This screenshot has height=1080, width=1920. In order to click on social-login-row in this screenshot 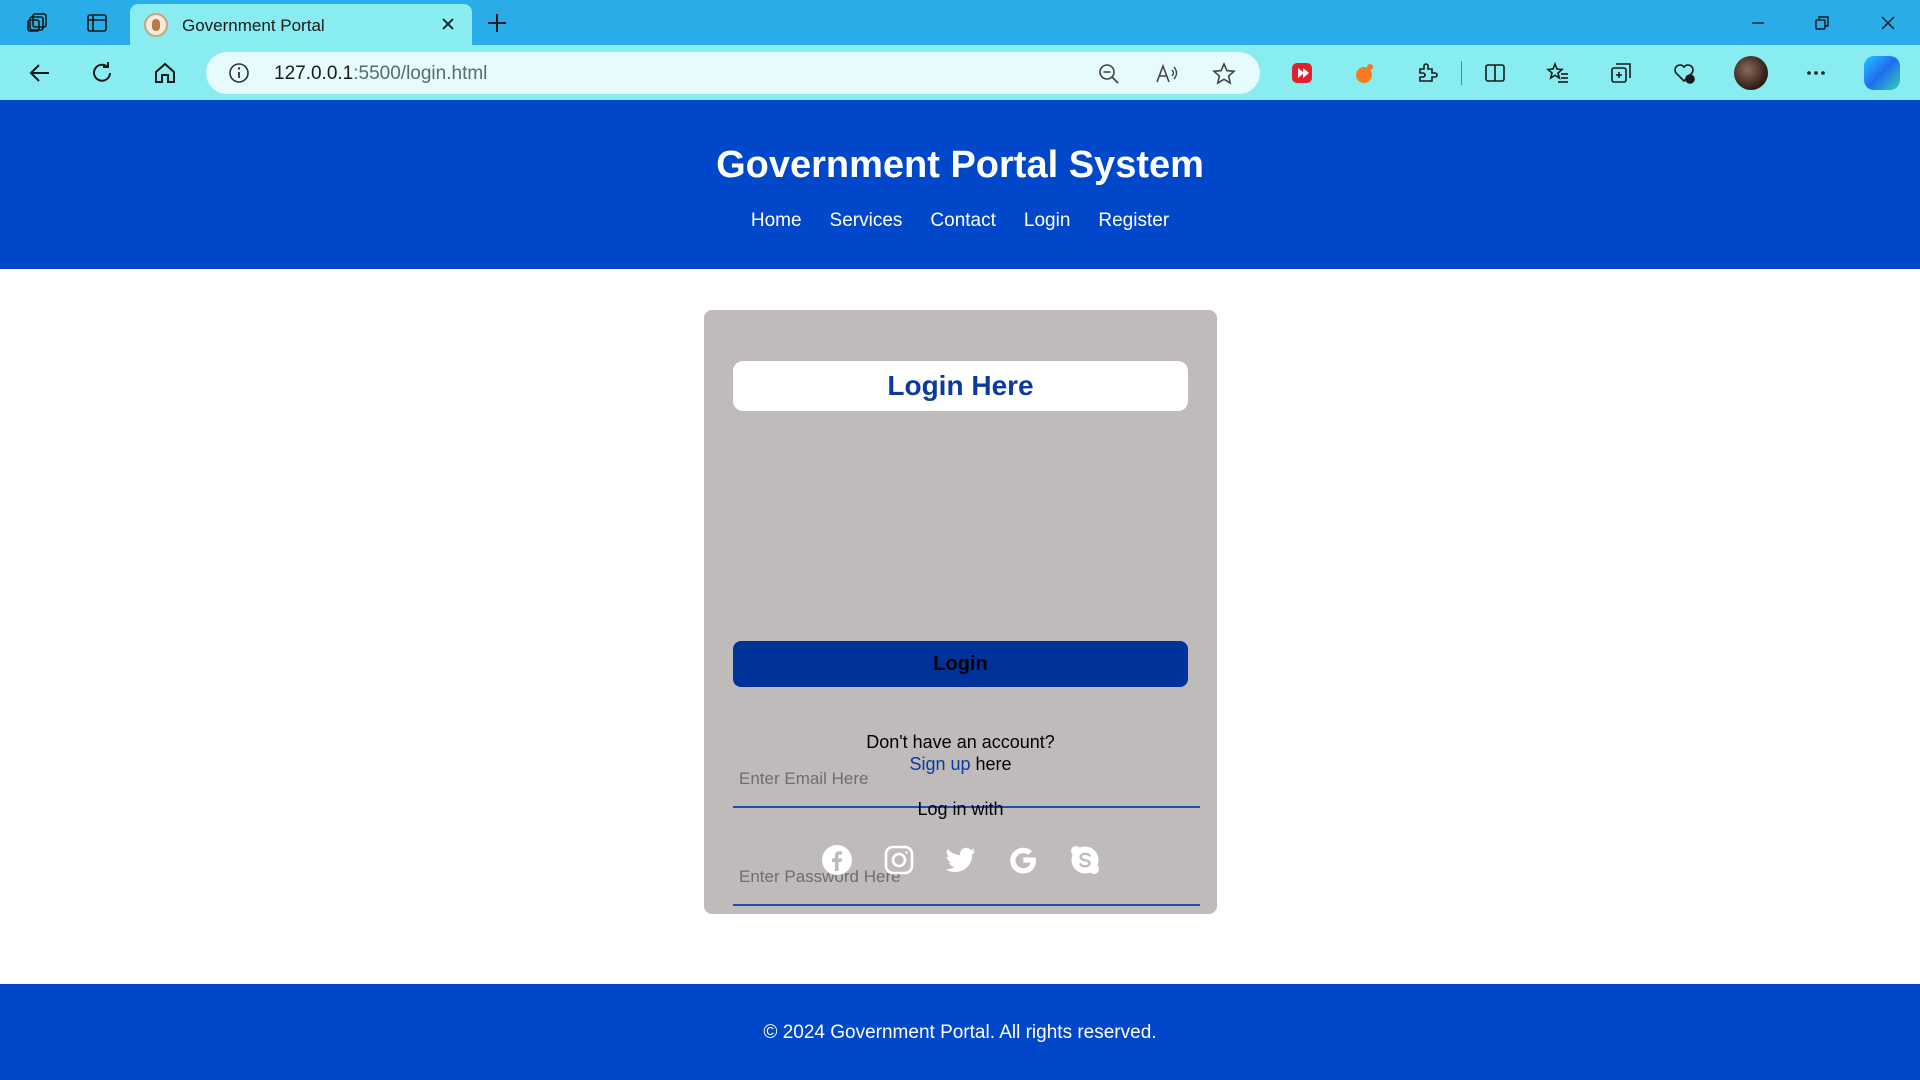, I will do `click(960, 860)`.